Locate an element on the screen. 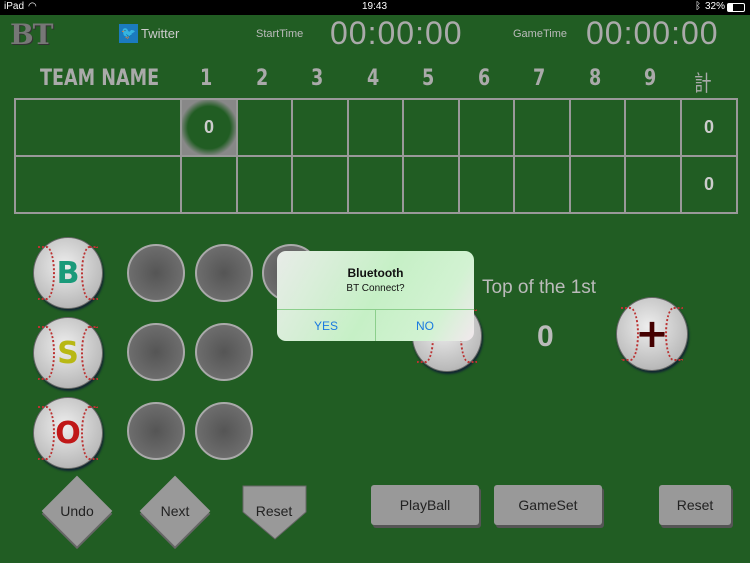 This screenshot has width=750, height=563. strike-letter: S is located at coordinates (68, 353).